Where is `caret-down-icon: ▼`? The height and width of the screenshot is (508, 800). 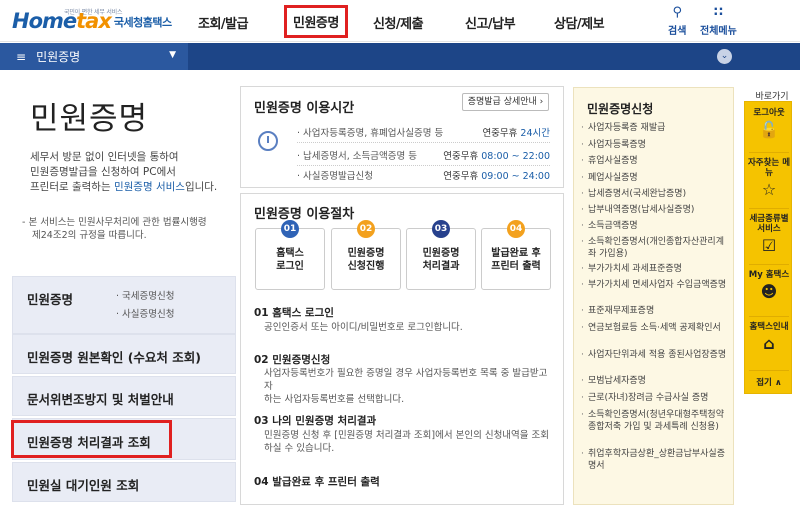 caret-down-icon: ▼ is located at coordinates (172, 55).